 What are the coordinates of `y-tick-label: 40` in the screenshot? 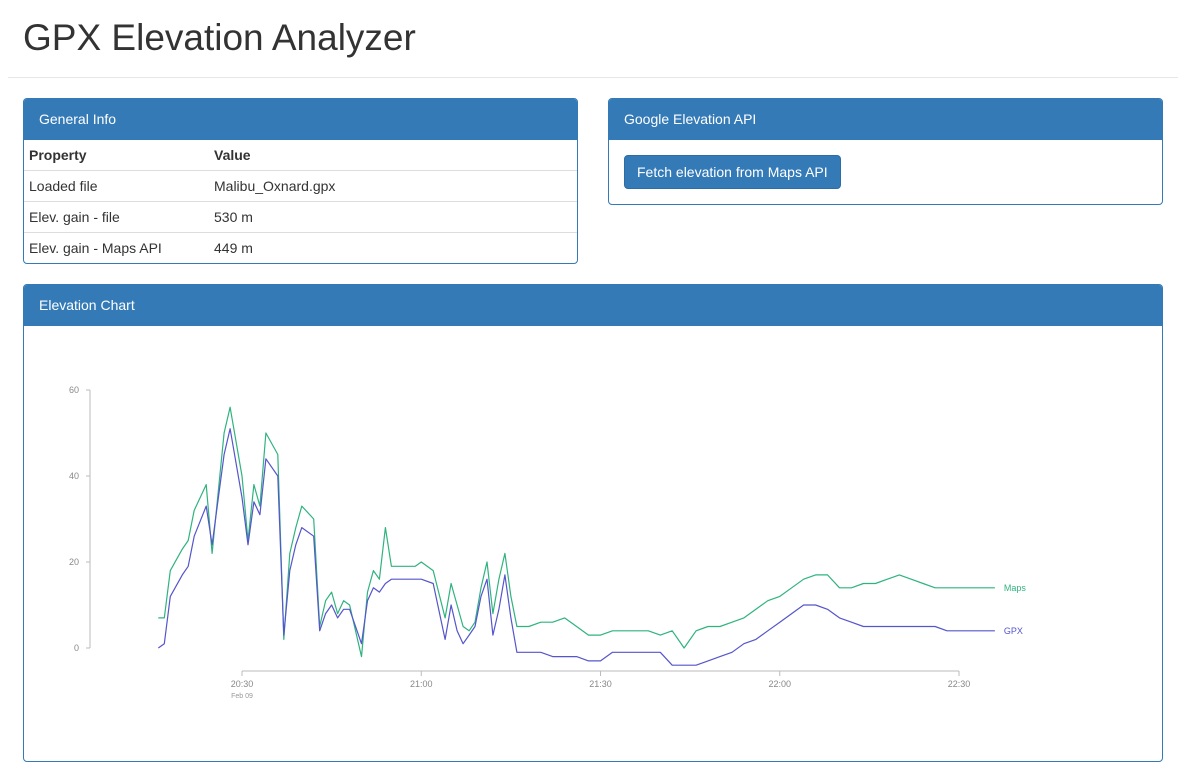 It's located at (74, 476).